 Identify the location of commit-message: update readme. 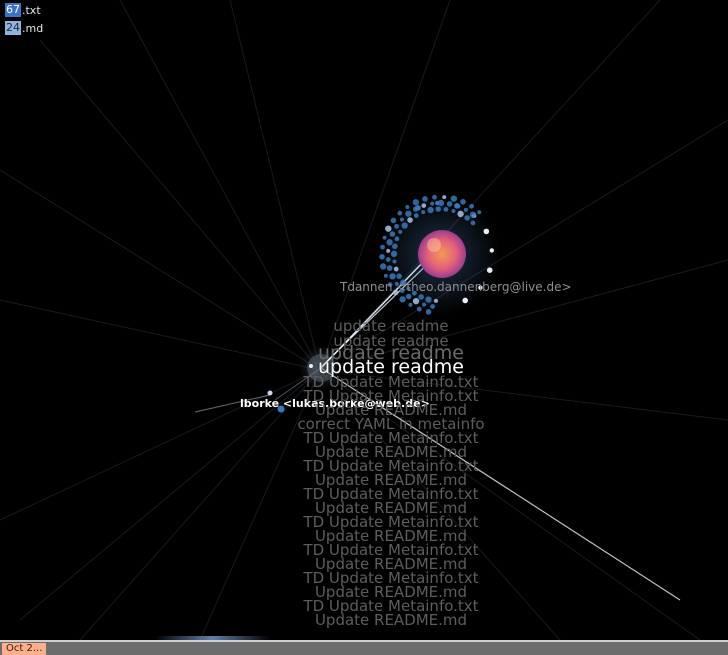
(391, 326).